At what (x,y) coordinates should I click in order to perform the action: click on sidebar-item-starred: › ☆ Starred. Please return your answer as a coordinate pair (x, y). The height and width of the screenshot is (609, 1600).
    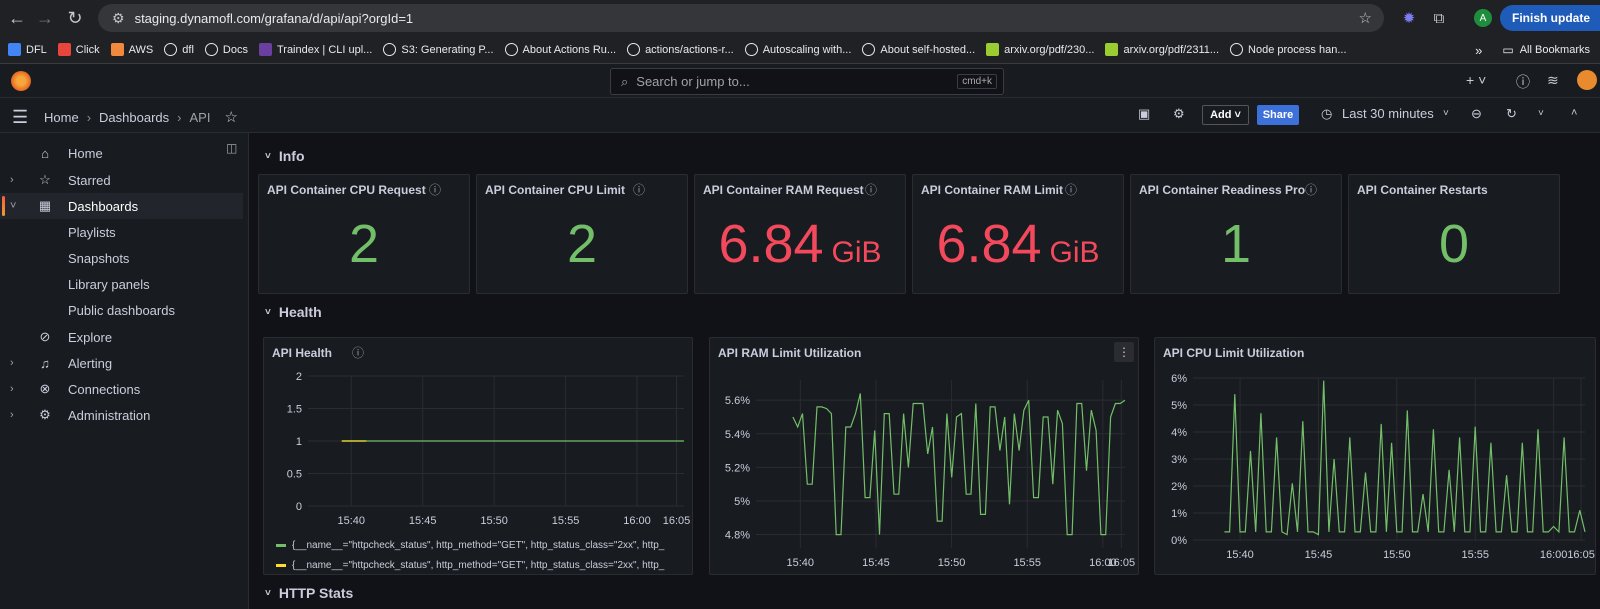
    Looking at the image, I should click on (121, 180).